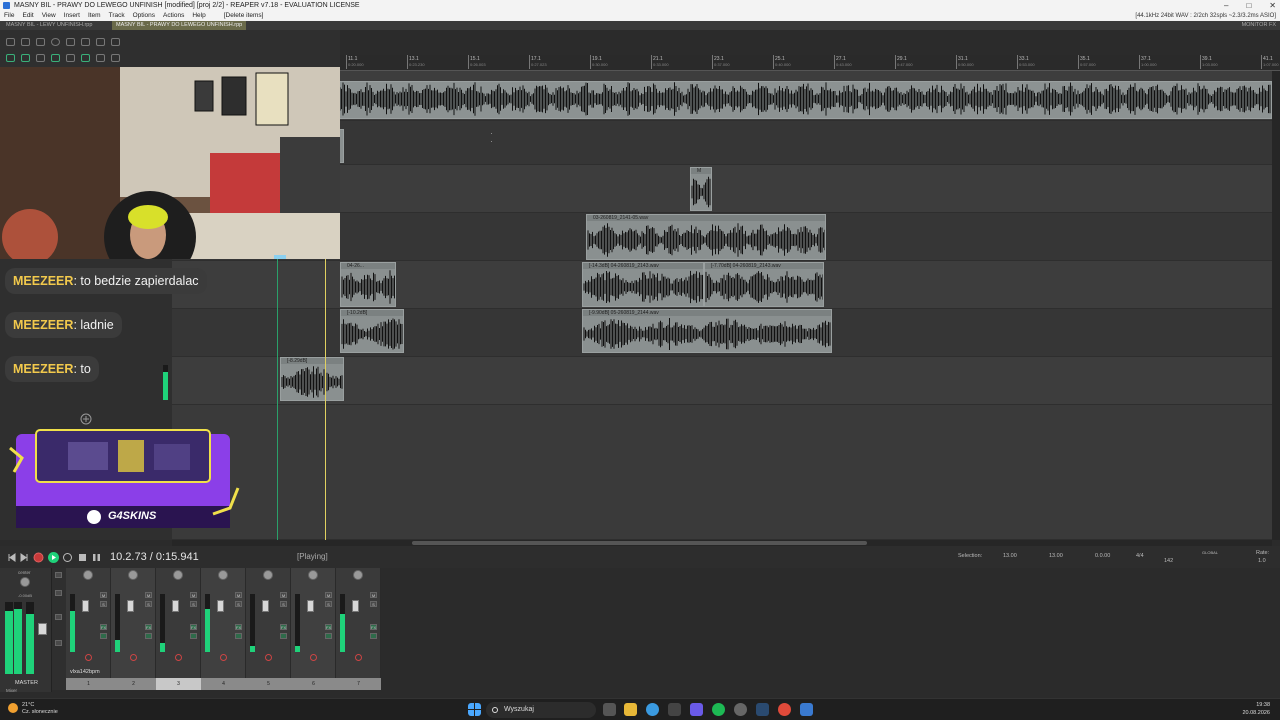 This screenshot has height=720, width=1280. Describe the element at coordinates (53, 557) in the screenshot. I see `play-icon` at that location.